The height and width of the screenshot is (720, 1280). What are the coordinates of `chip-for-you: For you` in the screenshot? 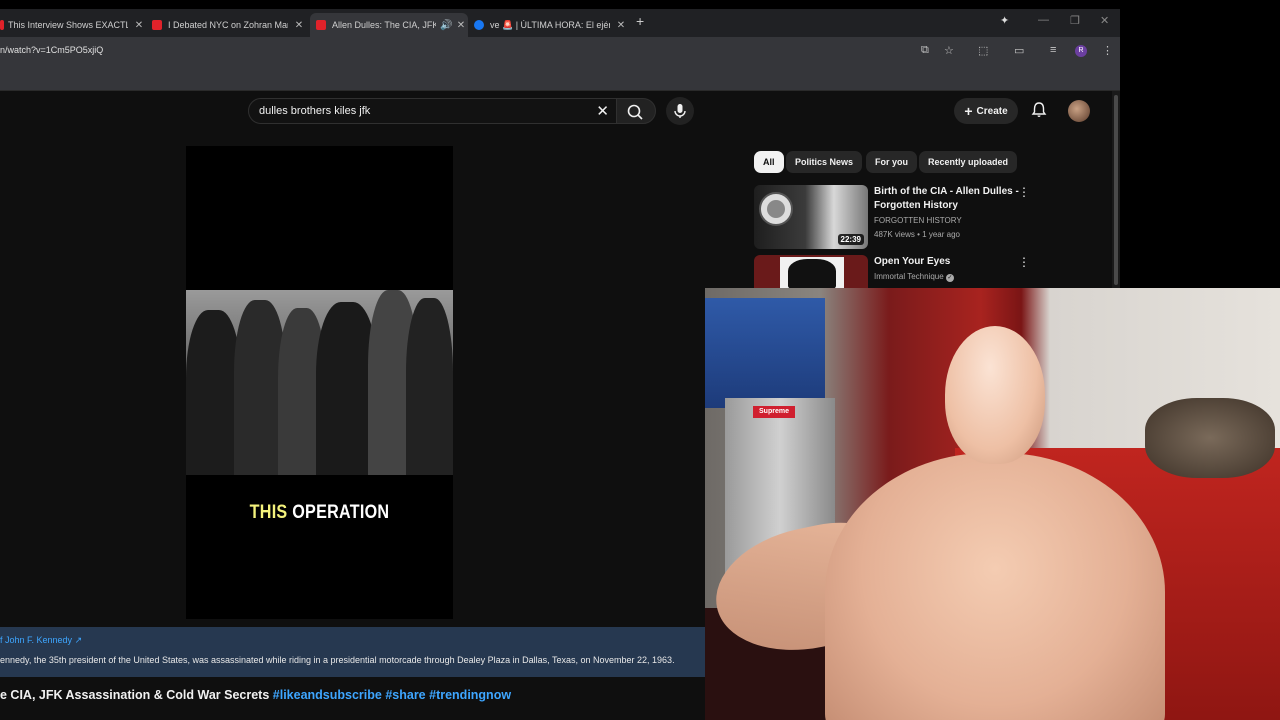 It's located at (891, 162).